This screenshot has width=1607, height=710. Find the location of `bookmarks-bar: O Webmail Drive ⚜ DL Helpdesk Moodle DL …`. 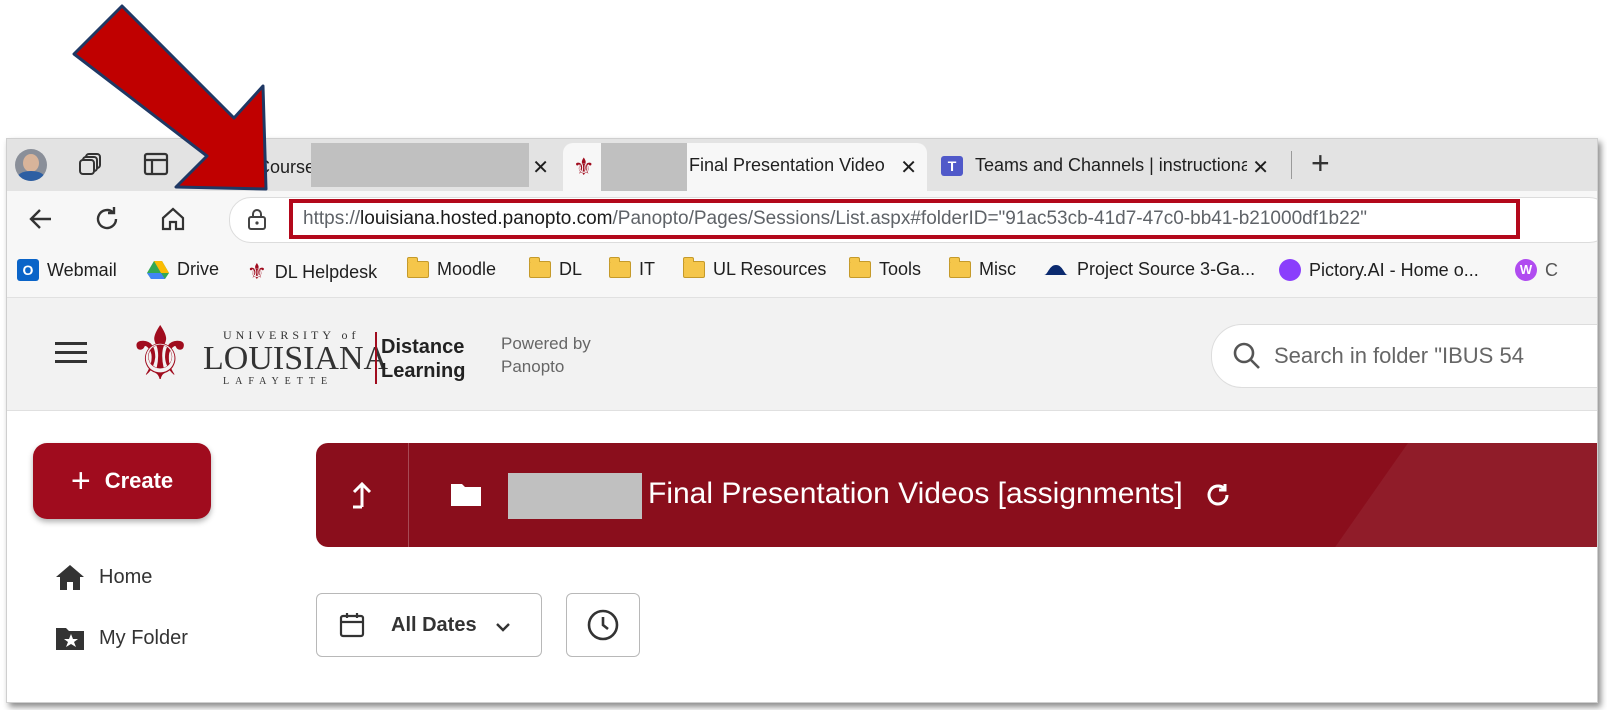

bookmarks-bar: O Webmail Drive ⚜ DL Helpdesk Moodle DL … is located at coordinates (802, 272).